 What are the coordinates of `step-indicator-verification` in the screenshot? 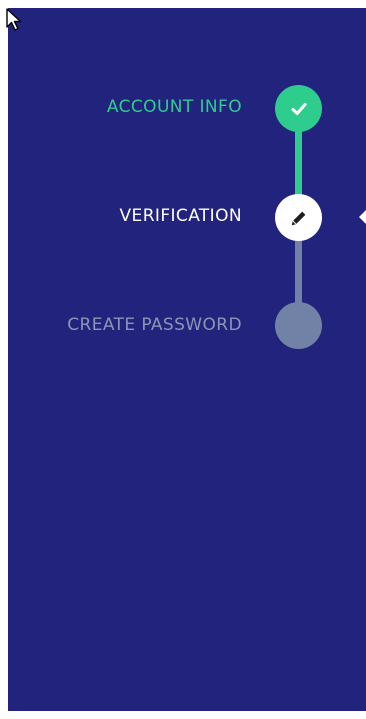 It's located at (298, 217).